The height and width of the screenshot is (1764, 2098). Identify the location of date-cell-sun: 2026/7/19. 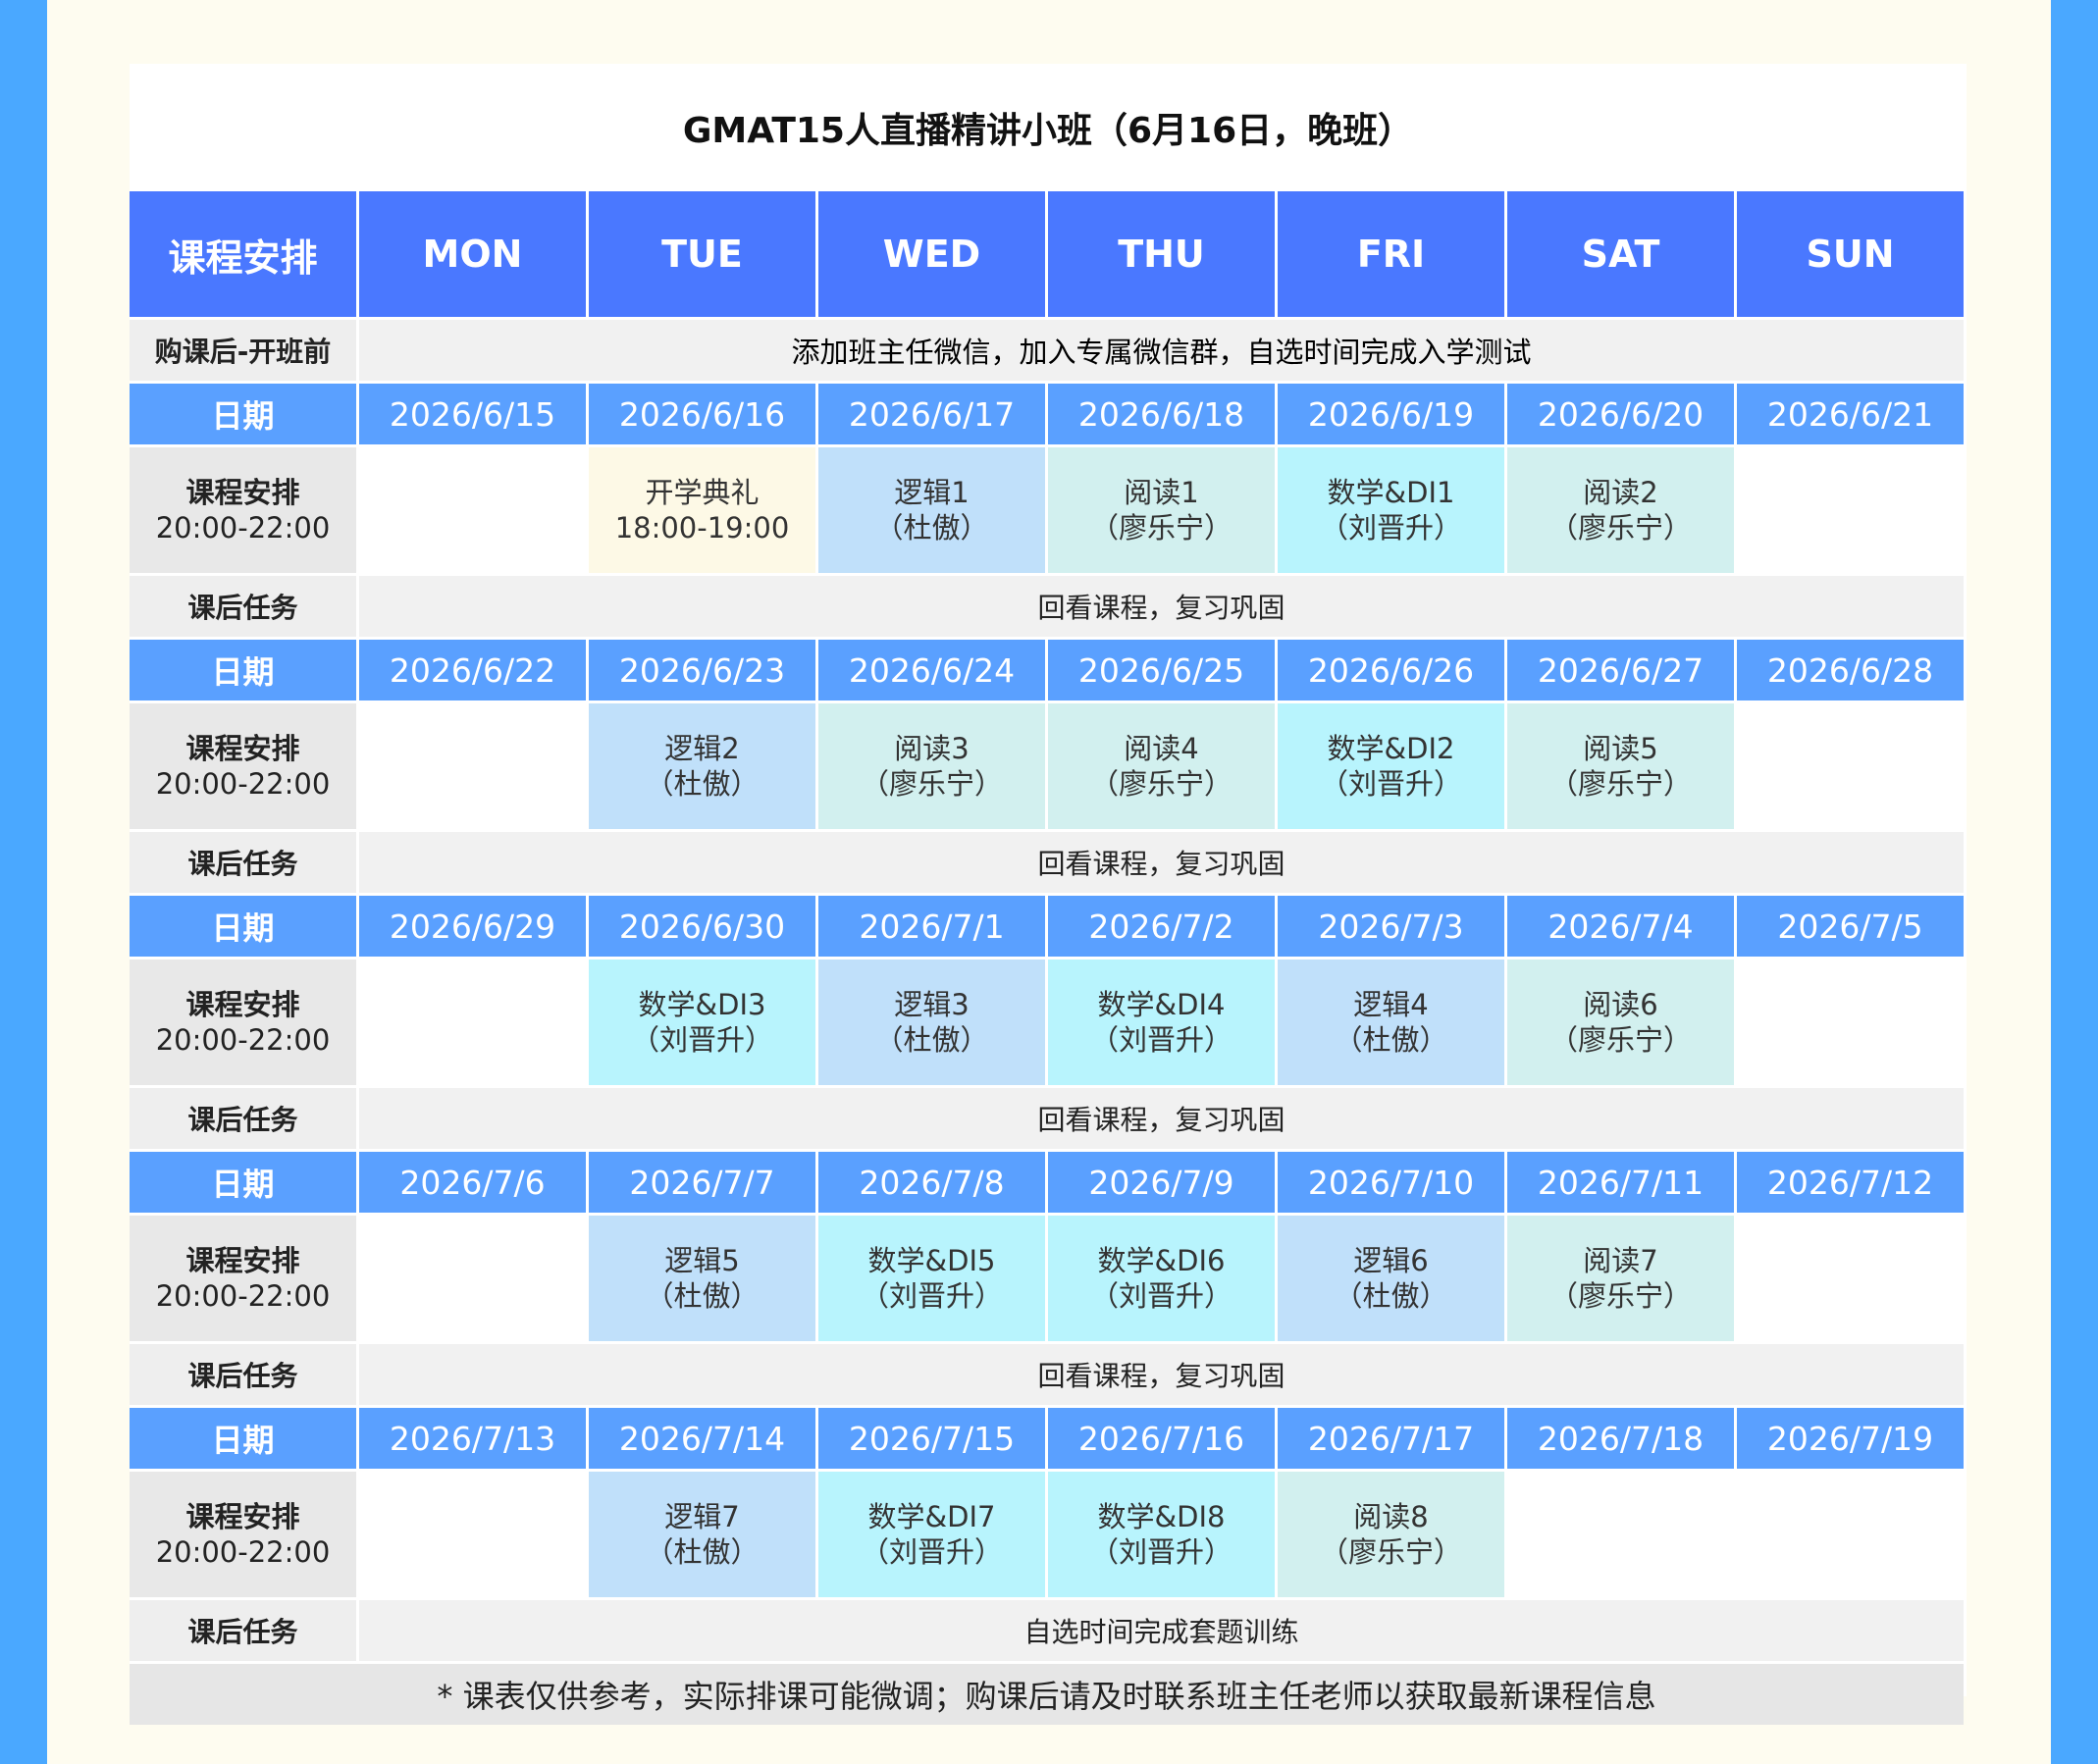
(1850, 1438).